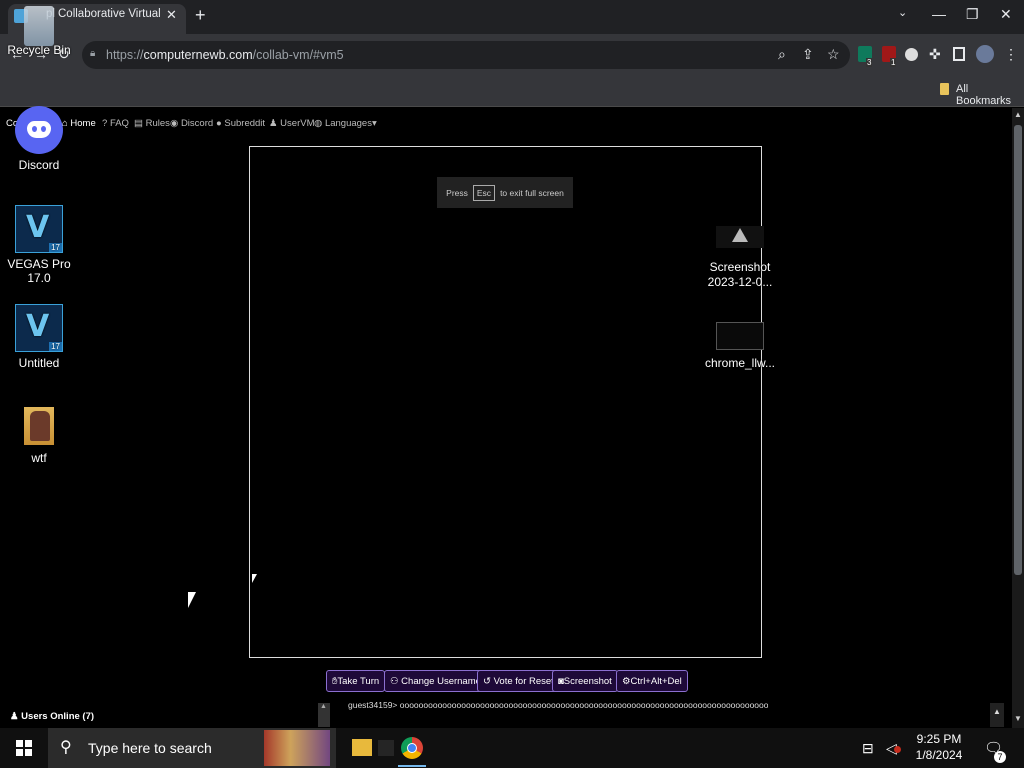 The width and height of the screenshot is (1024, 768). I want to click on nav-uservm-label: UserVM, so click(297, 123).